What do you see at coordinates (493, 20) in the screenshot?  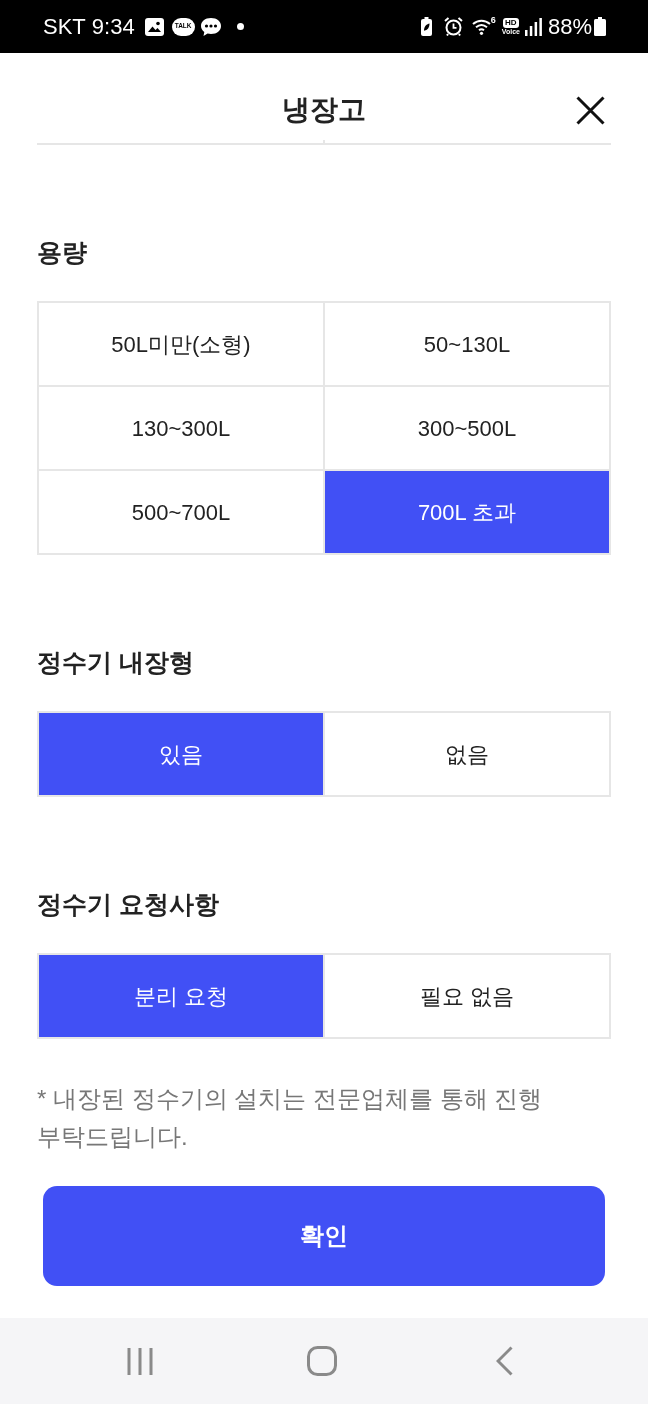 I see `wifi-generation-label: 6` at bounding box center [493, 20].